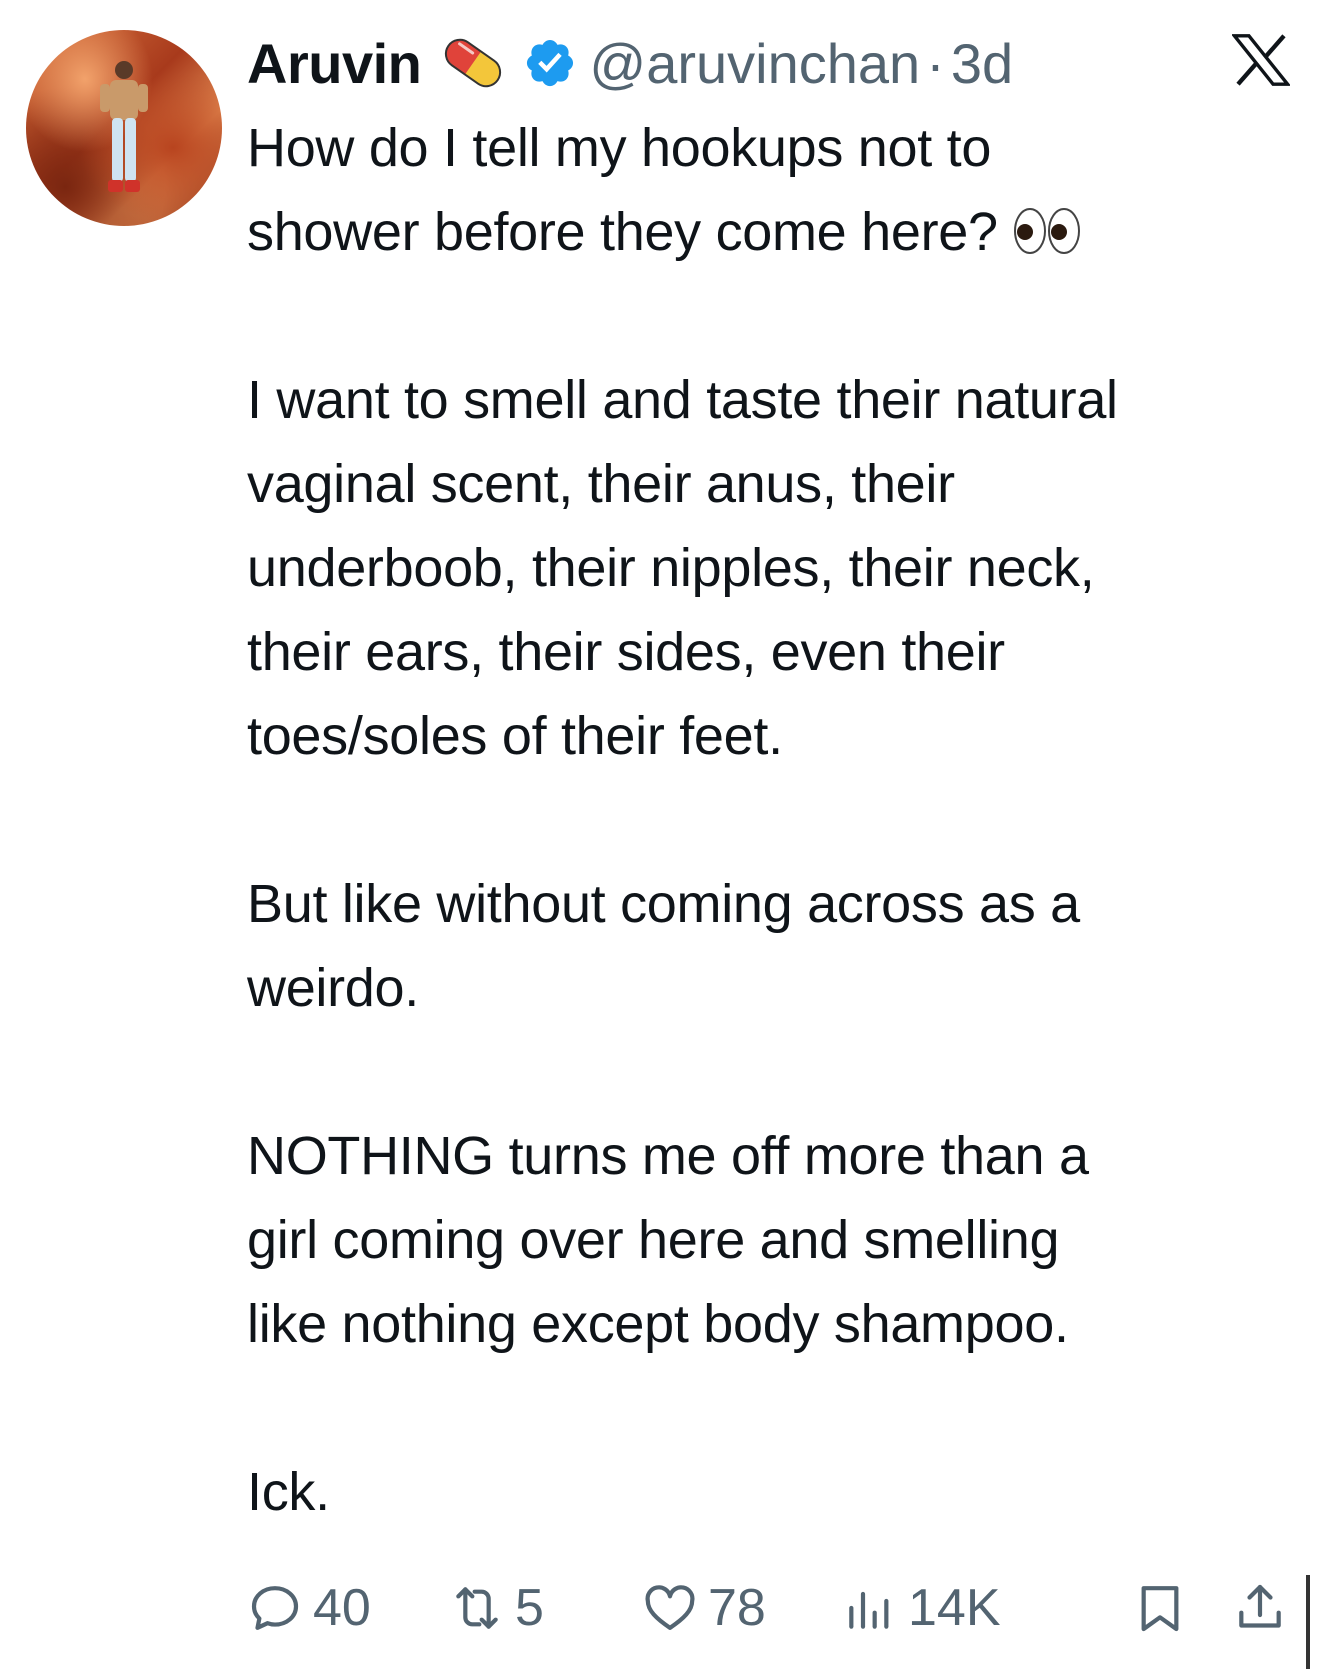 The height and width of the screenshot is (1669, 1320). What do you see at coordinates (954, 1608) in the screenshot?
I see `views-count: 14K` at bounding box center [954, 1608].